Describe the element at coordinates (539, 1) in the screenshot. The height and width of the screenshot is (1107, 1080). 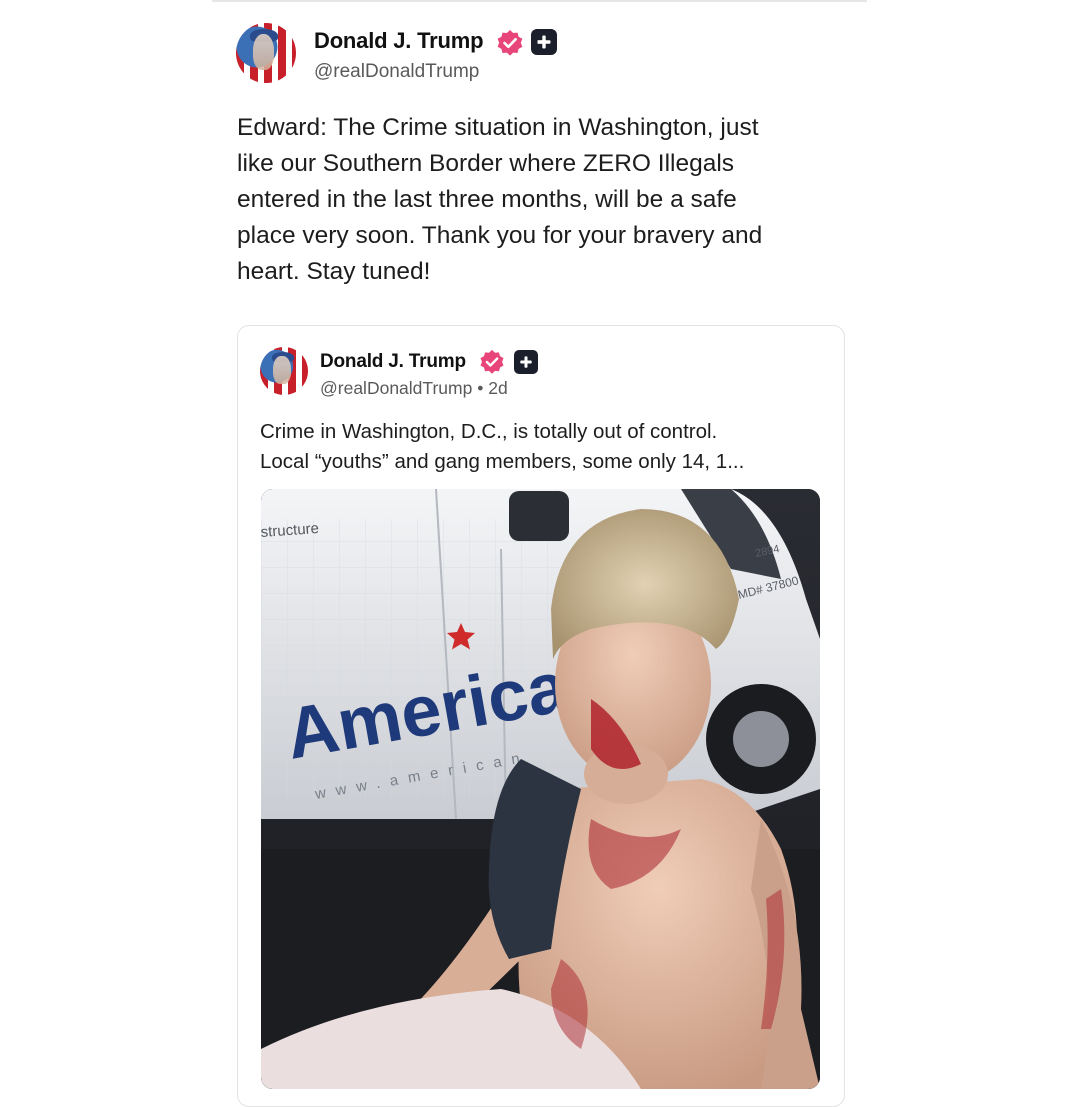
I see `top-divider` at that location.